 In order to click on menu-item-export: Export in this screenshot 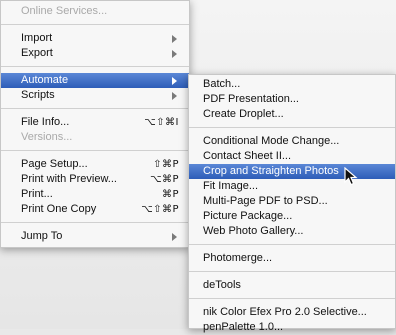, I will do `click(95, 53)`.